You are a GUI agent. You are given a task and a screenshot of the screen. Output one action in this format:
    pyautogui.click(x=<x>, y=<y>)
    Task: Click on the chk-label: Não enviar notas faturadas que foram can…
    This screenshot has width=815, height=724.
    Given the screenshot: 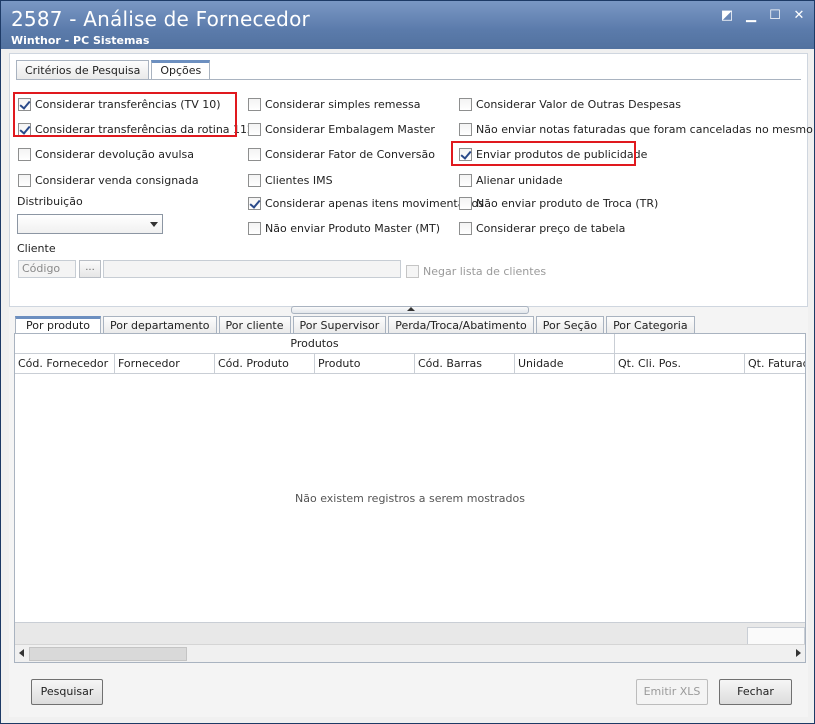 What is the action you would take?
    pyautogui.click(x=645, y=129)
    